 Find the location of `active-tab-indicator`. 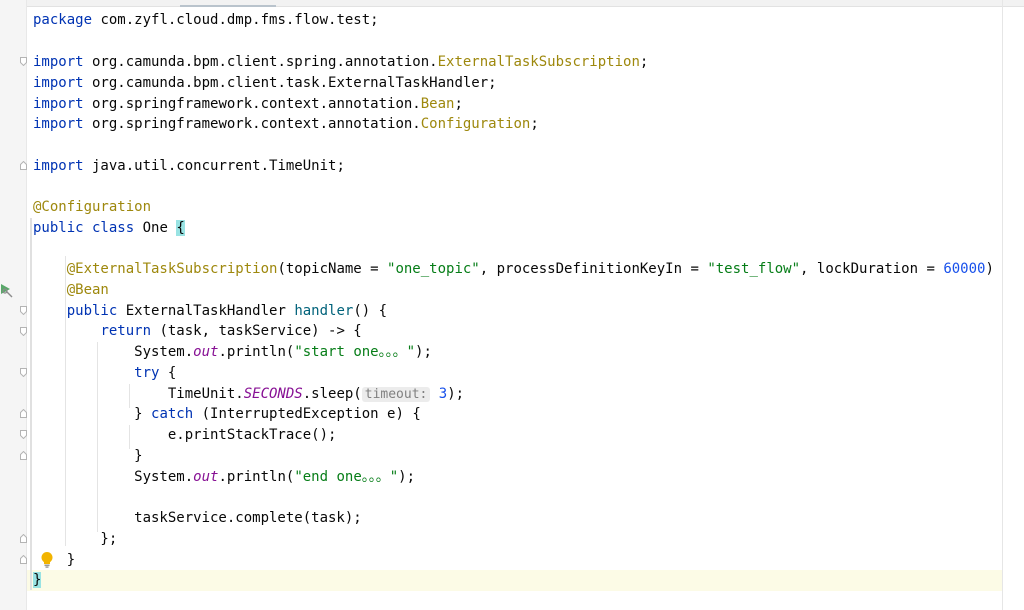

active-tab-indicator is located at coordinates (228, 6).